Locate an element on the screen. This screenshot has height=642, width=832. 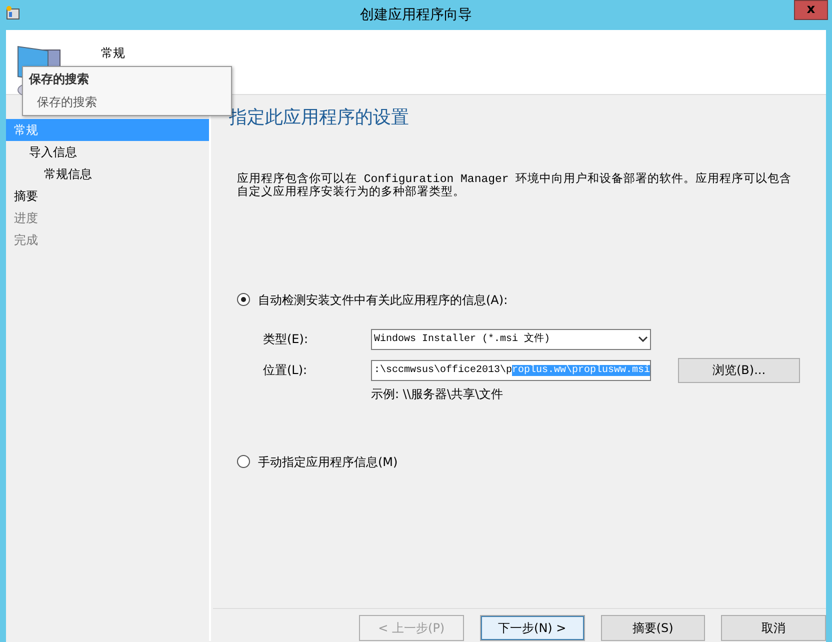
wizard-button: 摘要(S) is located at coordinates (653, 628).